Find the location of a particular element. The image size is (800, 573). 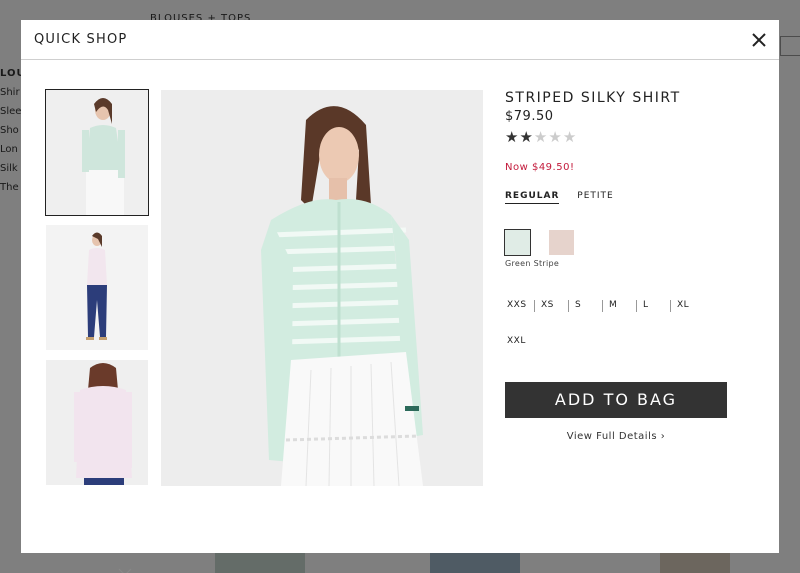

thumbnail-front is located at coordinates (97, 152).